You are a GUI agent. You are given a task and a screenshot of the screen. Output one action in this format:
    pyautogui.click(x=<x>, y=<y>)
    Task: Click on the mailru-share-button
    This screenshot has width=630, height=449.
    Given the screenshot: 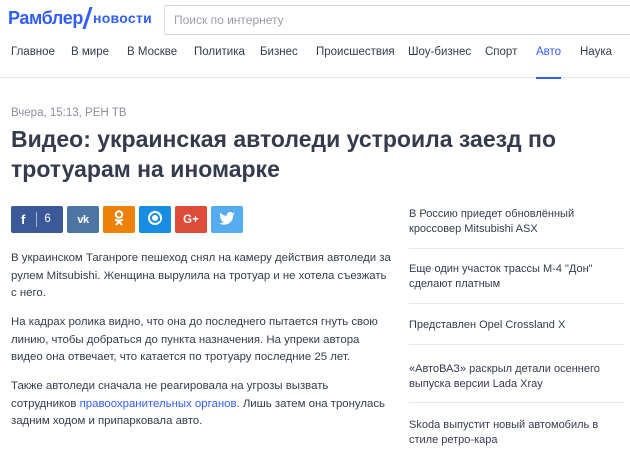 What is the action you would take?
    pyautogui.click(x=155, y=219)
    